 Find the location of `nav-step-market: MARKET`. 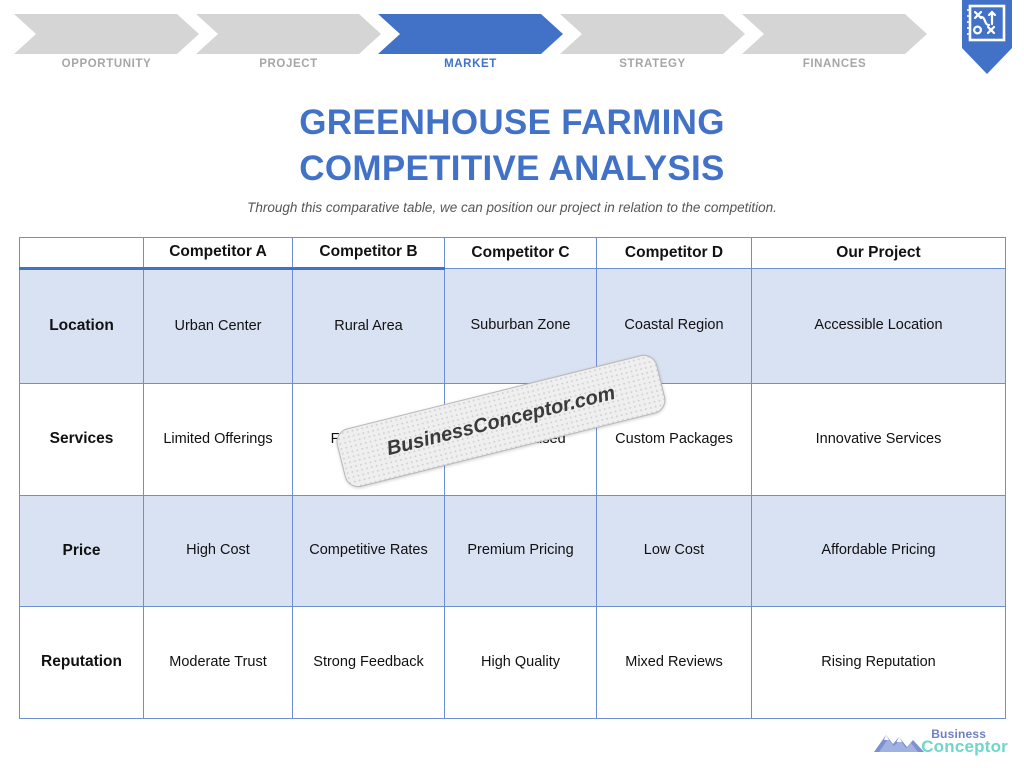

nav-step-market: MARKET is located at coordinates (470, 42).